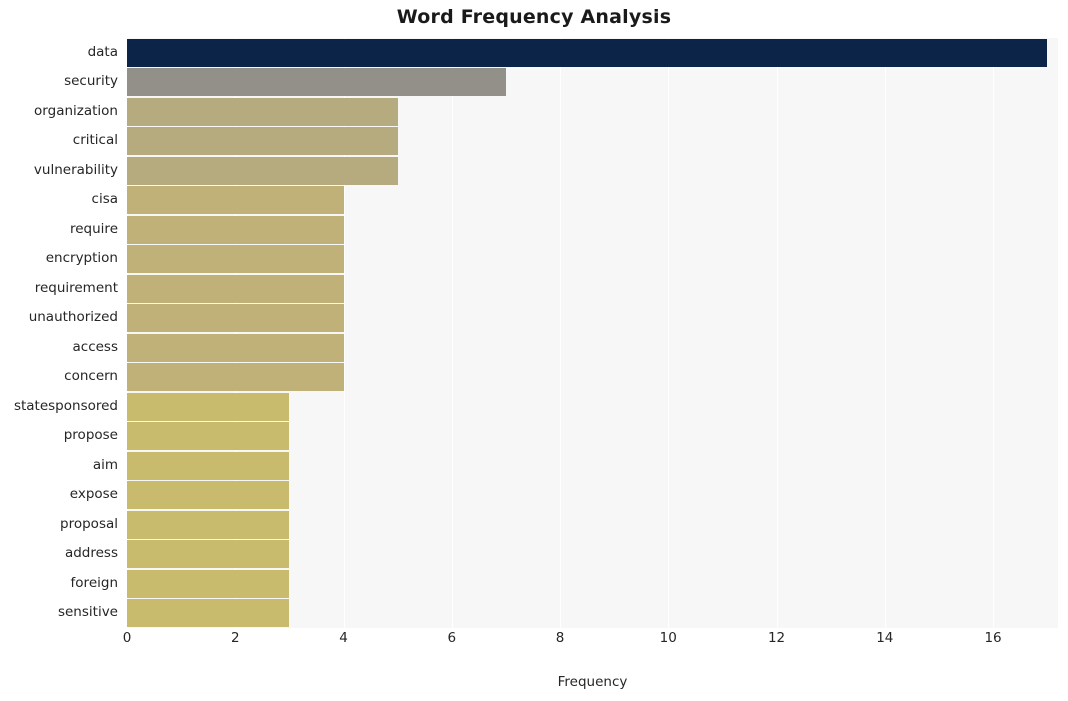  Describe the element at coordinates (73, 317) in the screenshot. I see `y-tick-label: unauthorized` at that location.